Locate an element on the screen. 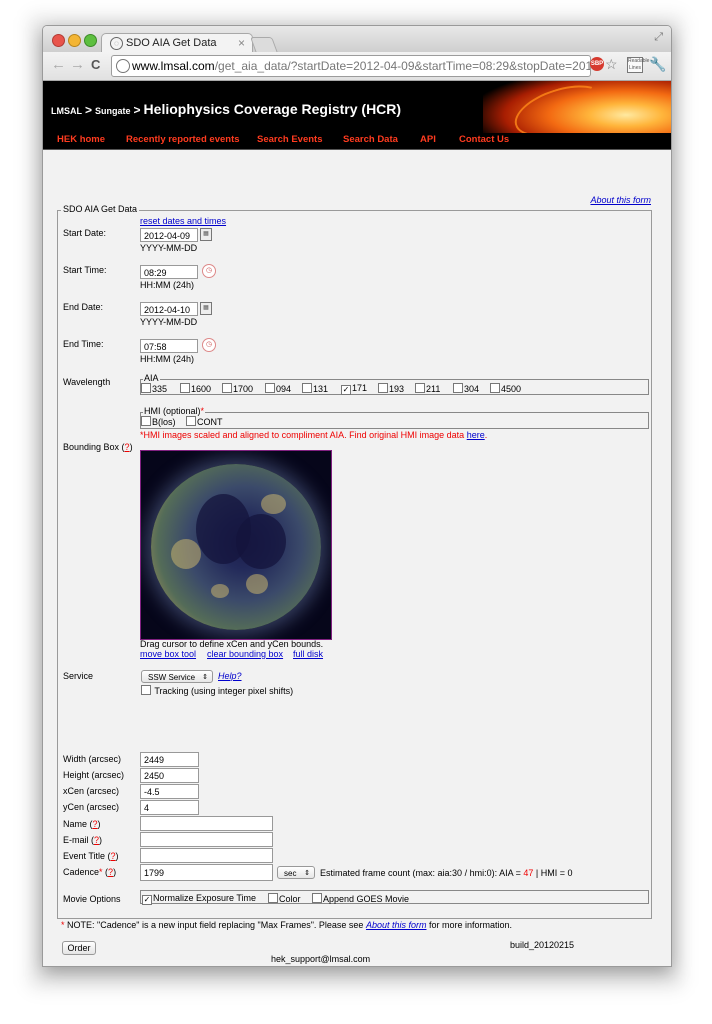 The width and height of the screenshot is (712, 1024). bookmark-star-icon: ☆ is located at coordinates (611, 64).